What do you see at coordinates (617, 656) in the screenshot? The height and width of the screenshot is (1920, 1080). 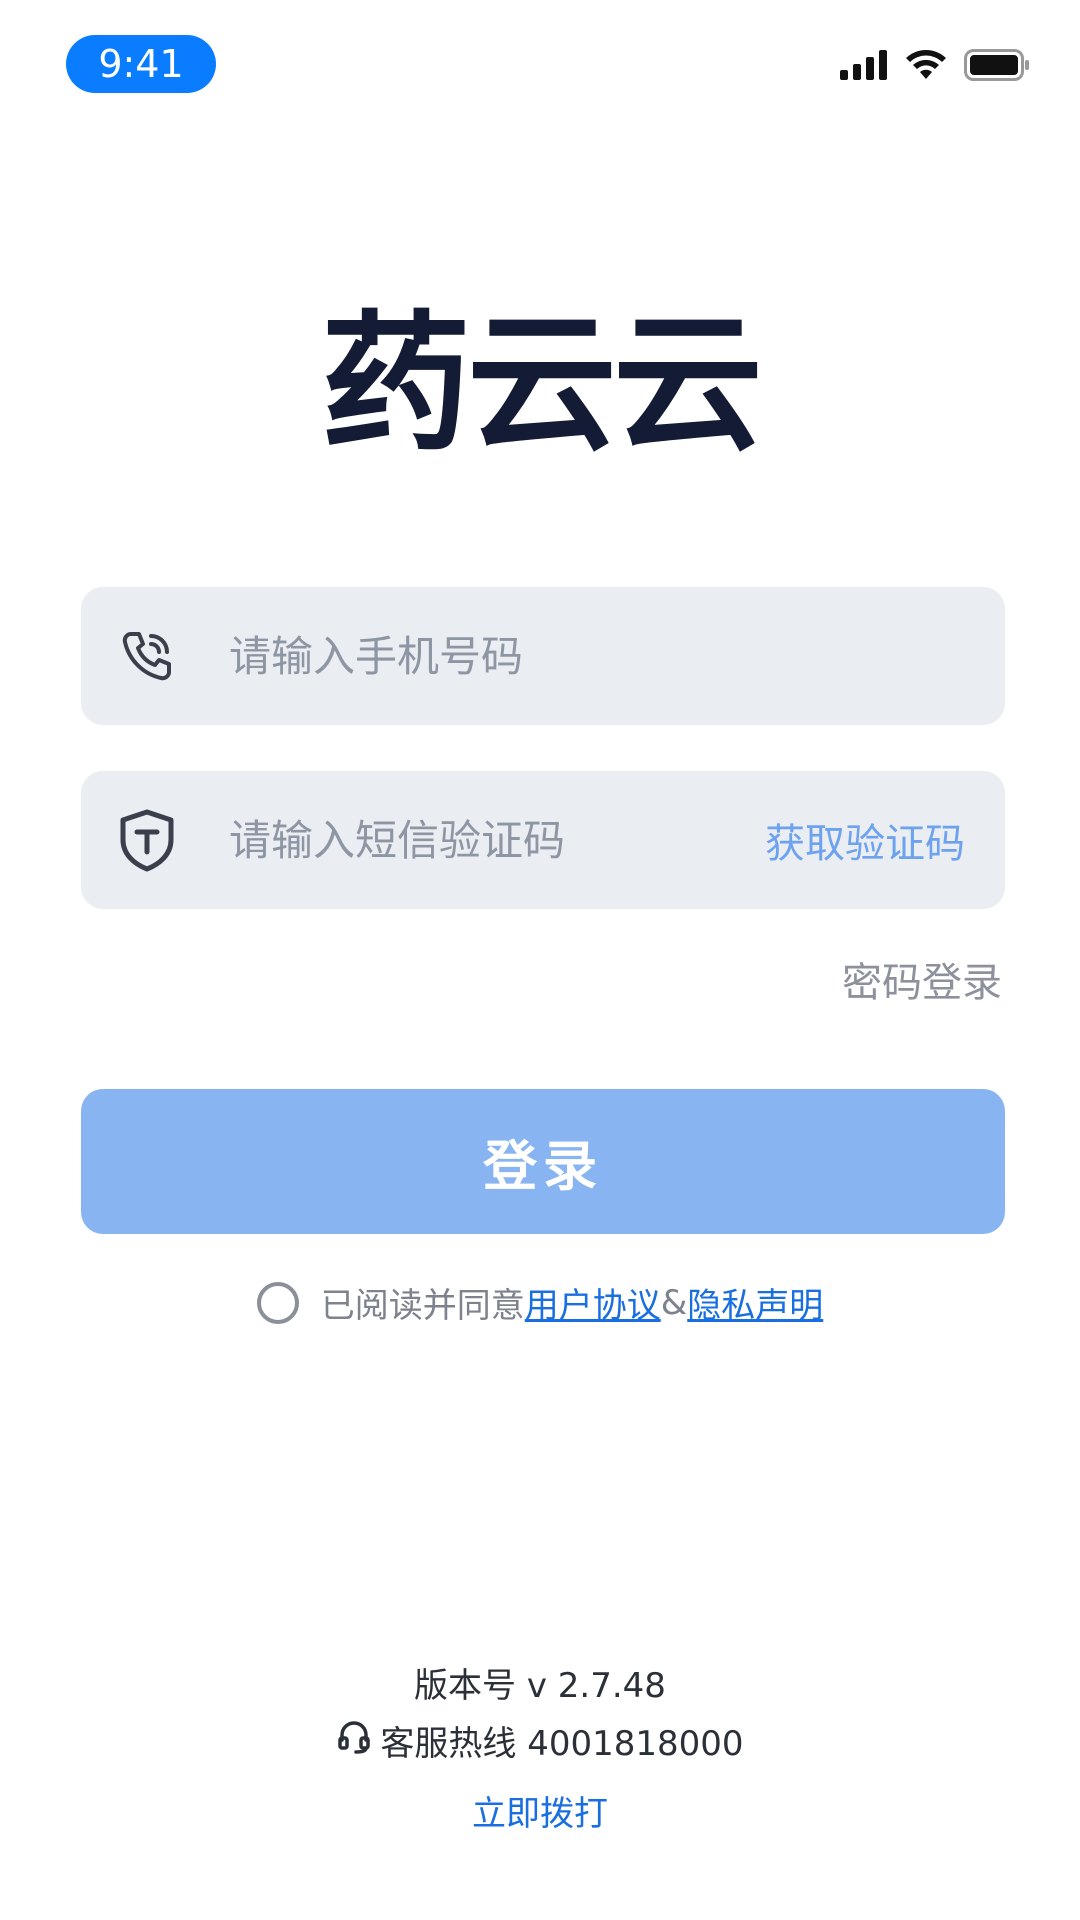 I see `phone-input` at bounding box center [617, 656].